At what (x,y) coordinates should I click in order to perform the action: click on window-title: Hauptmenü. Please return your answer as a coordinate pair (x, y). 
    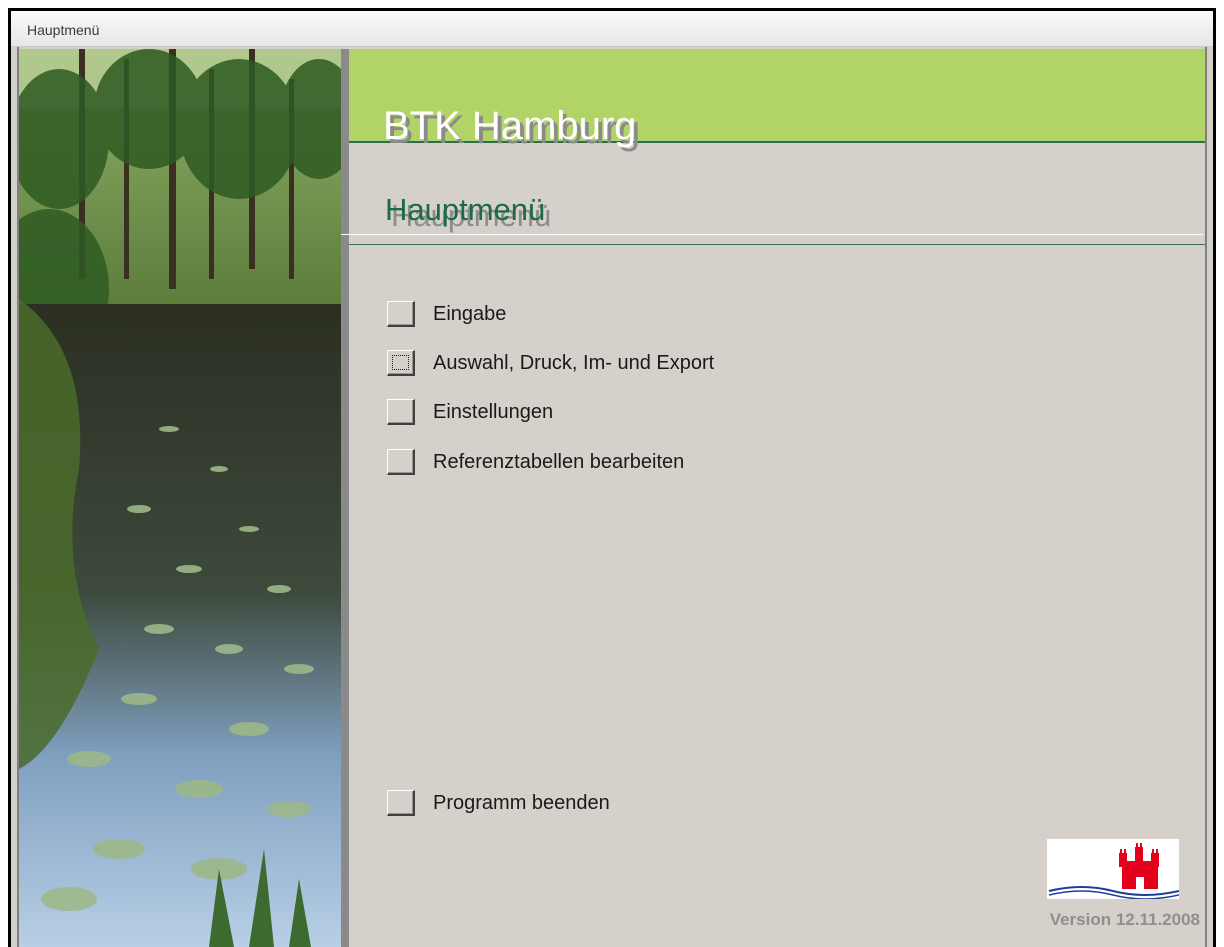
    Looking at the image, I should click on (63, 30).